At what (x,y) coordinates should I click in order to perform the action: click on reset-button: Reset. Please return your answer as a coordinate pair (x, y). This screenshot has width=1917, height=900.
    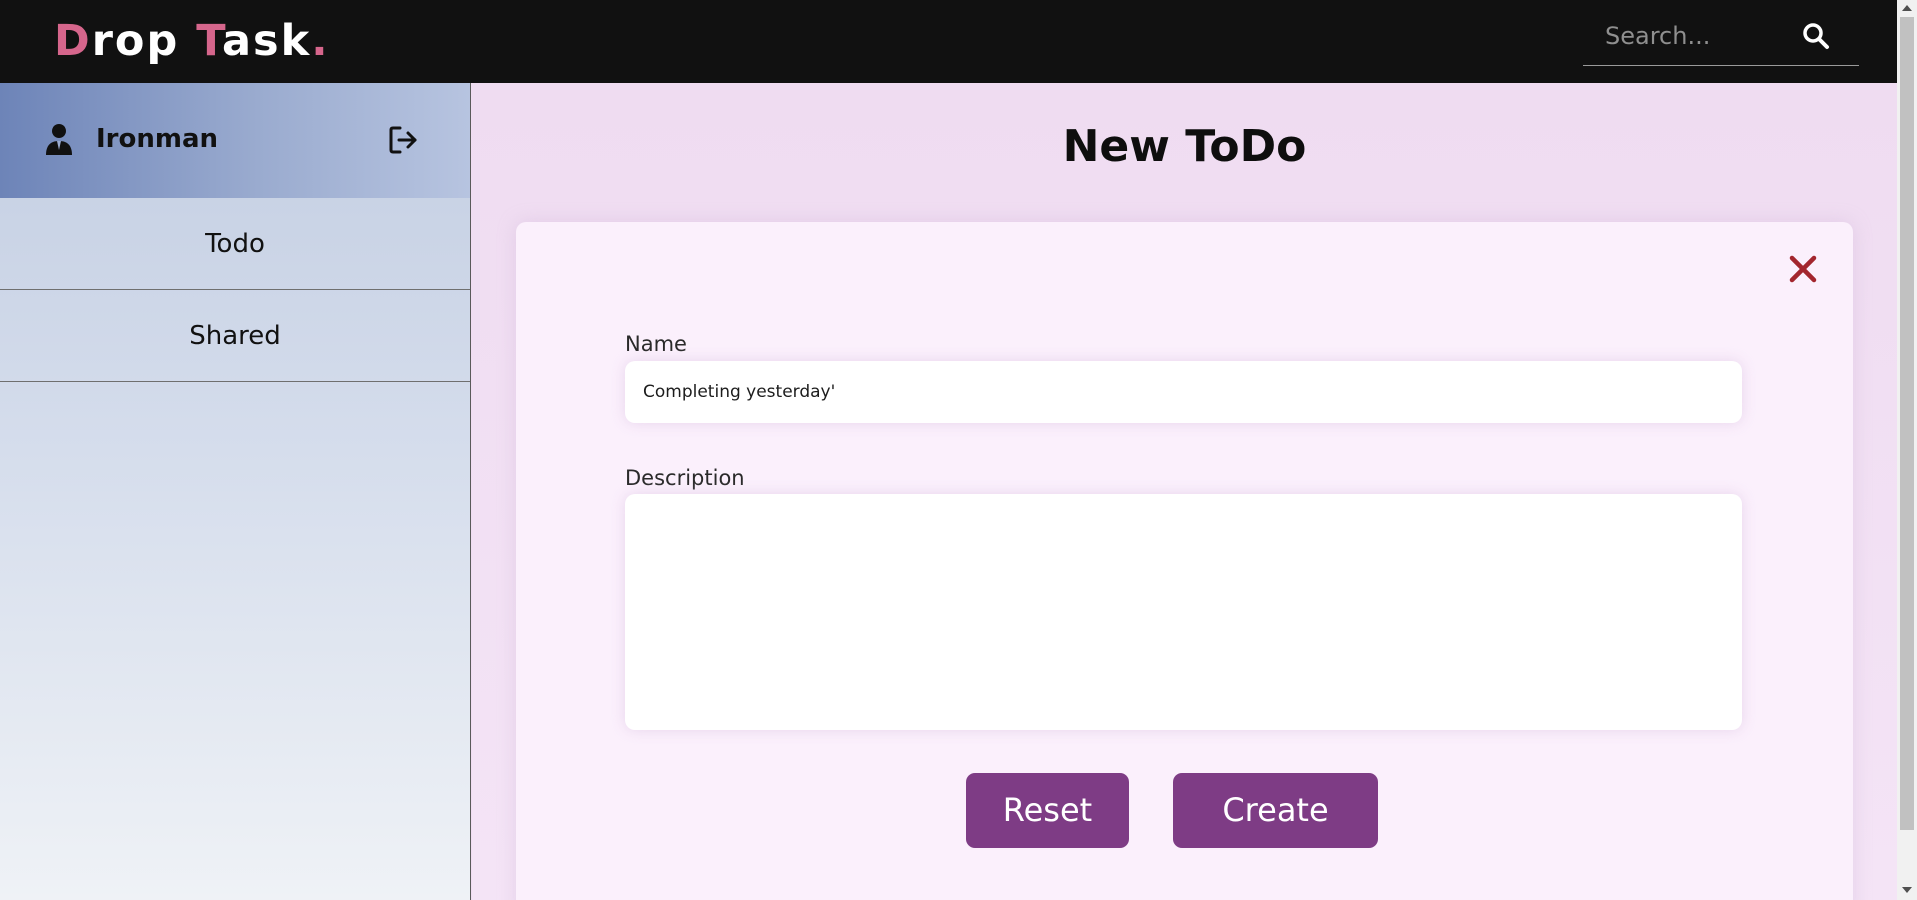
    Looking at the image, I should click on (1047, 810).